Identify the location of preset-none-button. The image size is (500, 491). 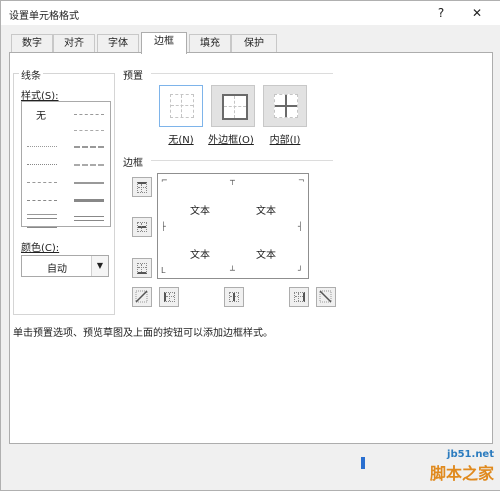
(181, 106).